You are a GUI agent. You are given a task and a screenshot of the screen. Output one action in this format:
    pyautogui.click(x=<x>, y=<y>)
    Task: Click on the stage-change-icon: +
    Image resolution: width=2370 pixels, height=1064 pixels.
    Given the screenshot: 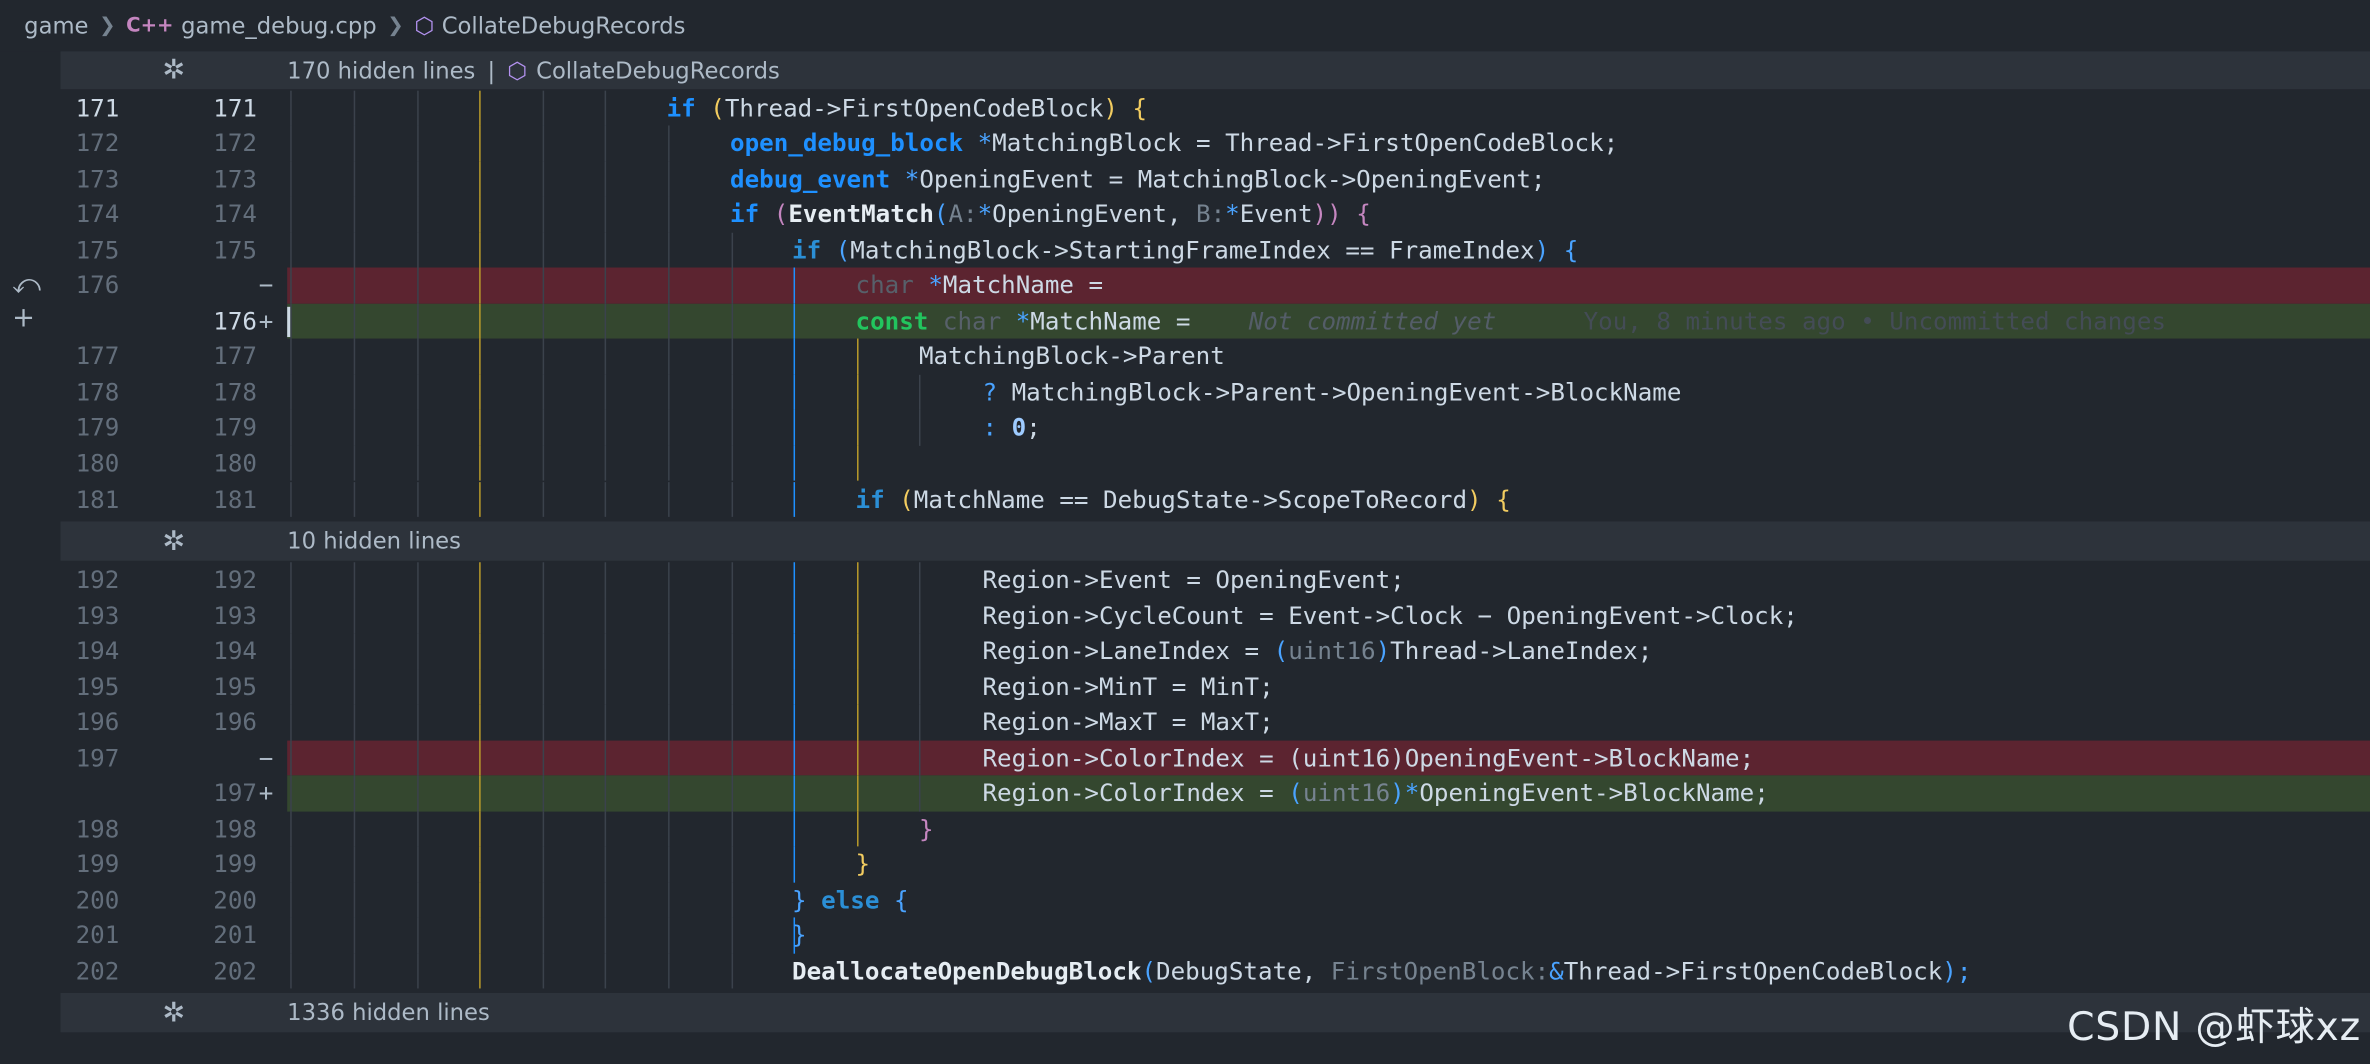 What is the action you would take?
    pyautogui.click(x=23, y=318)
    